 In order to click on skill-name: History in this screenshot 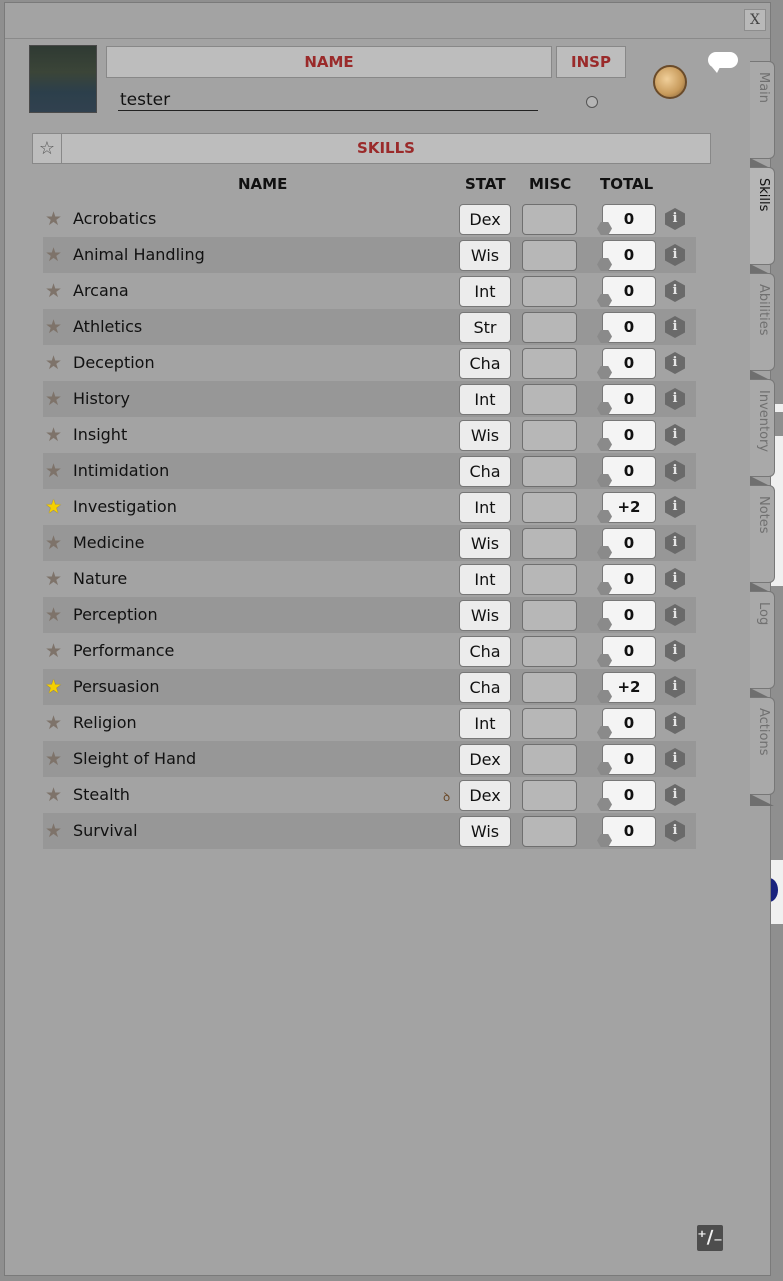, I will do `click(101, 399)`.